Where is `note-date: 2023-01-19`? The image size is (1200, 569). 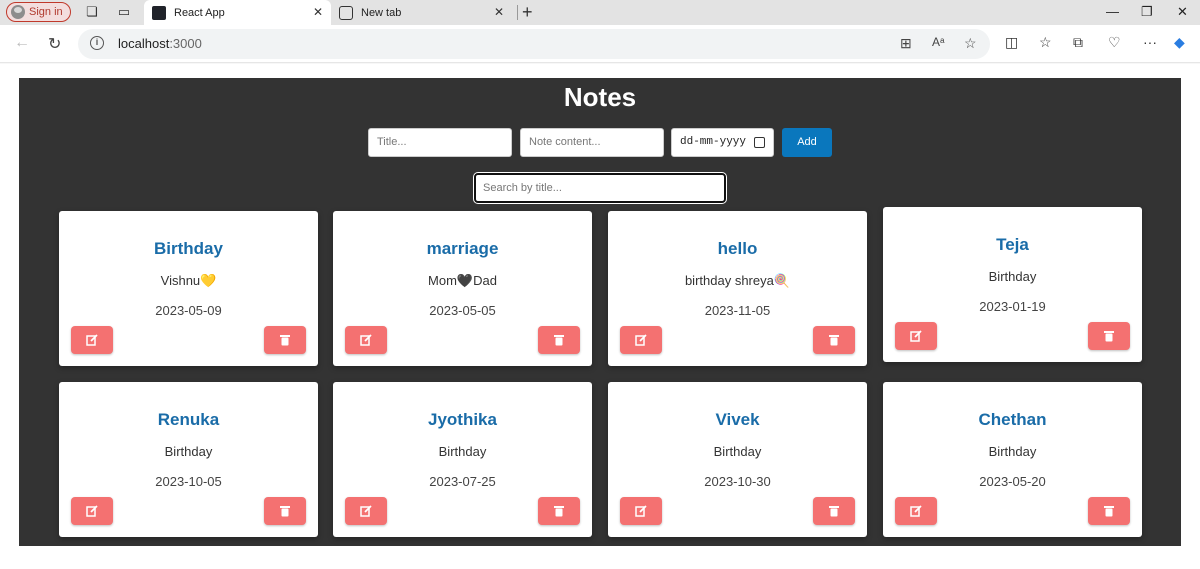 note-date: 2023-01-19 is located at coordinates (1012, 306).